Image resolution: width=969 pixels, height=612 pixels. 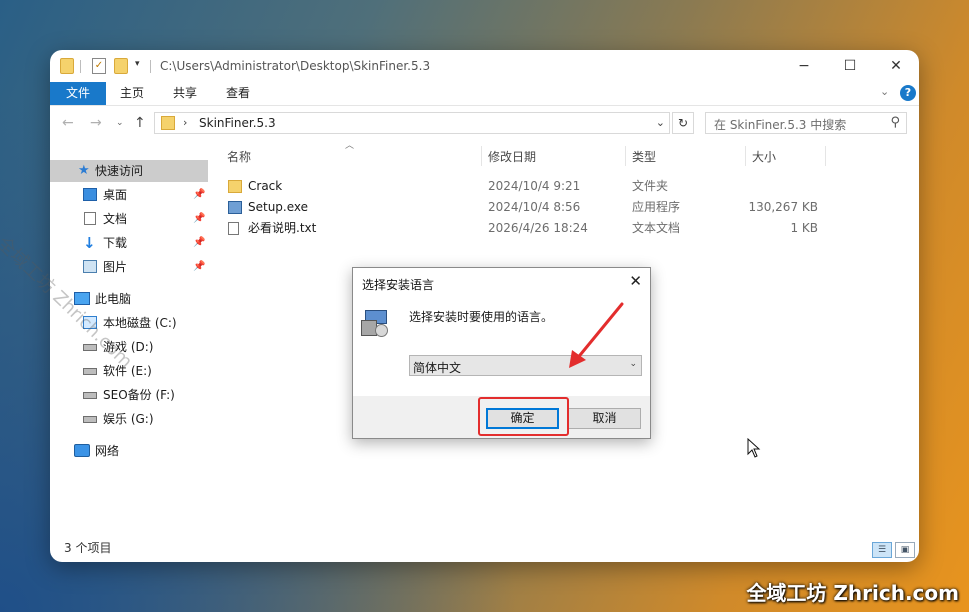 I want to click on sidebar-item-label: 桌面, so click(x=115, y=195).